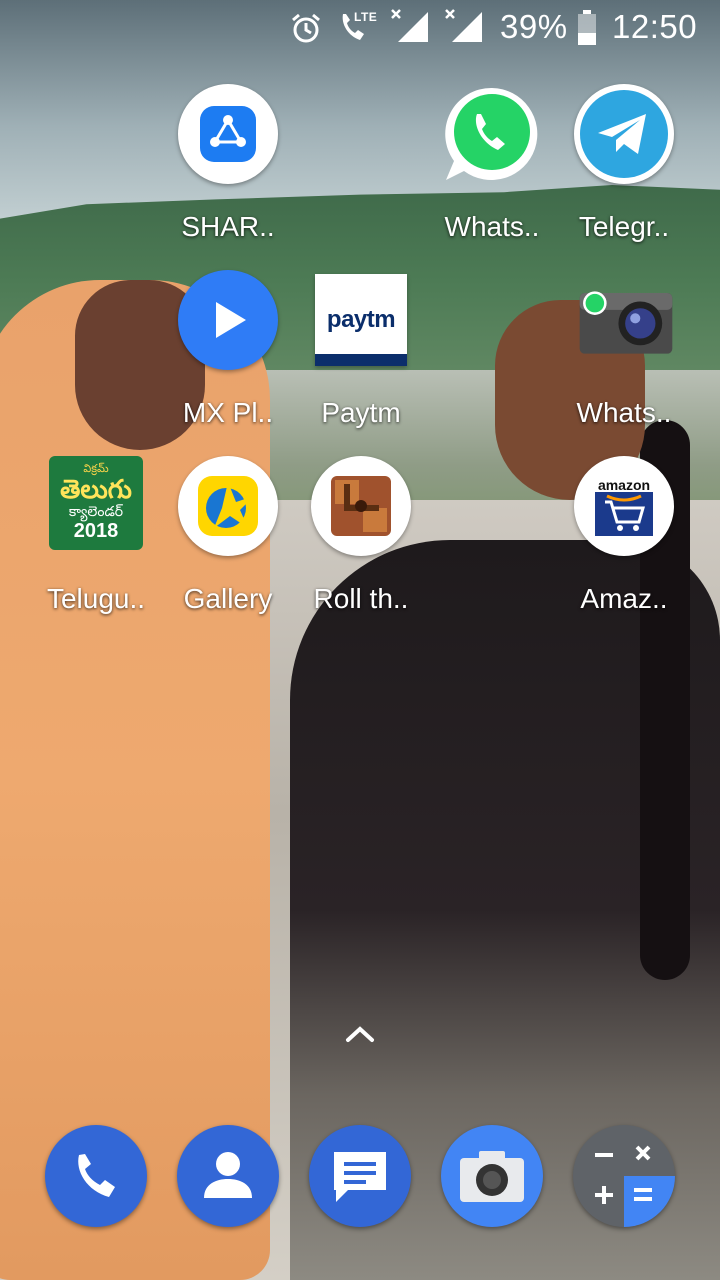 Image resolution: width=720 pixels, height=1280 pixels. I want to click on app-drawer-arrow-icon, so click(360, 1034).